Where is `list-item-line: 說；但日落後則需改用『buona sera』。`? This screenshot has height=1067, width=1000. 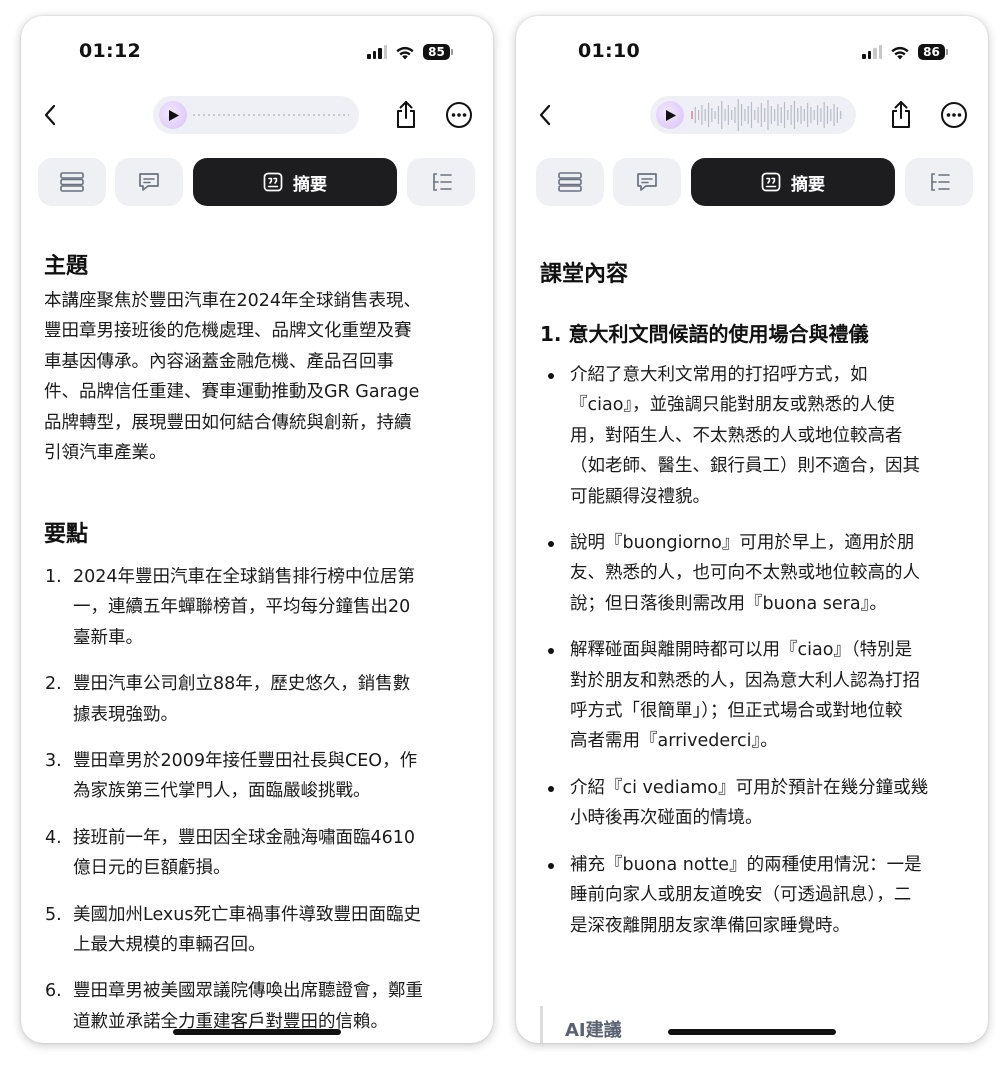 list-item-line: 說；但日落後則需改用『buona sera』。 is located at coordinates (728, 603).